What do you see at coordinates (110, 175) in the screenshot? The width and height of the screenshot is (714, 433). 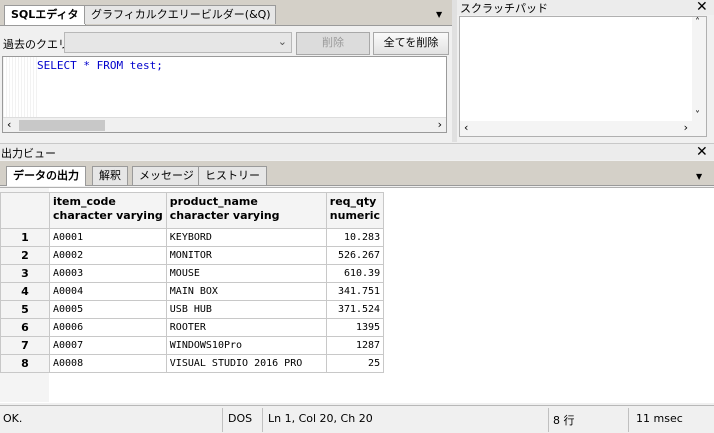 I see `tab-explain: 解釈` at bounding box center [110, 175].